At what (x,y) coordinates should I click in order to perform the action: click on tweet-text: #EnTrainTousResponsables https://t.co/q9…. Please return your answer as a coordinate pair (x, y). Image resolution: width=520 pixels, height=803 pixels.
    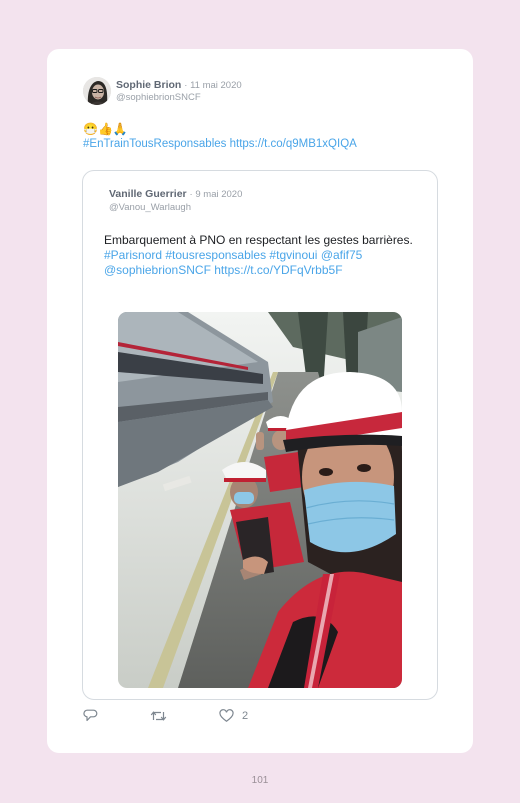
    Looking at the image, I should click on (220, 144).